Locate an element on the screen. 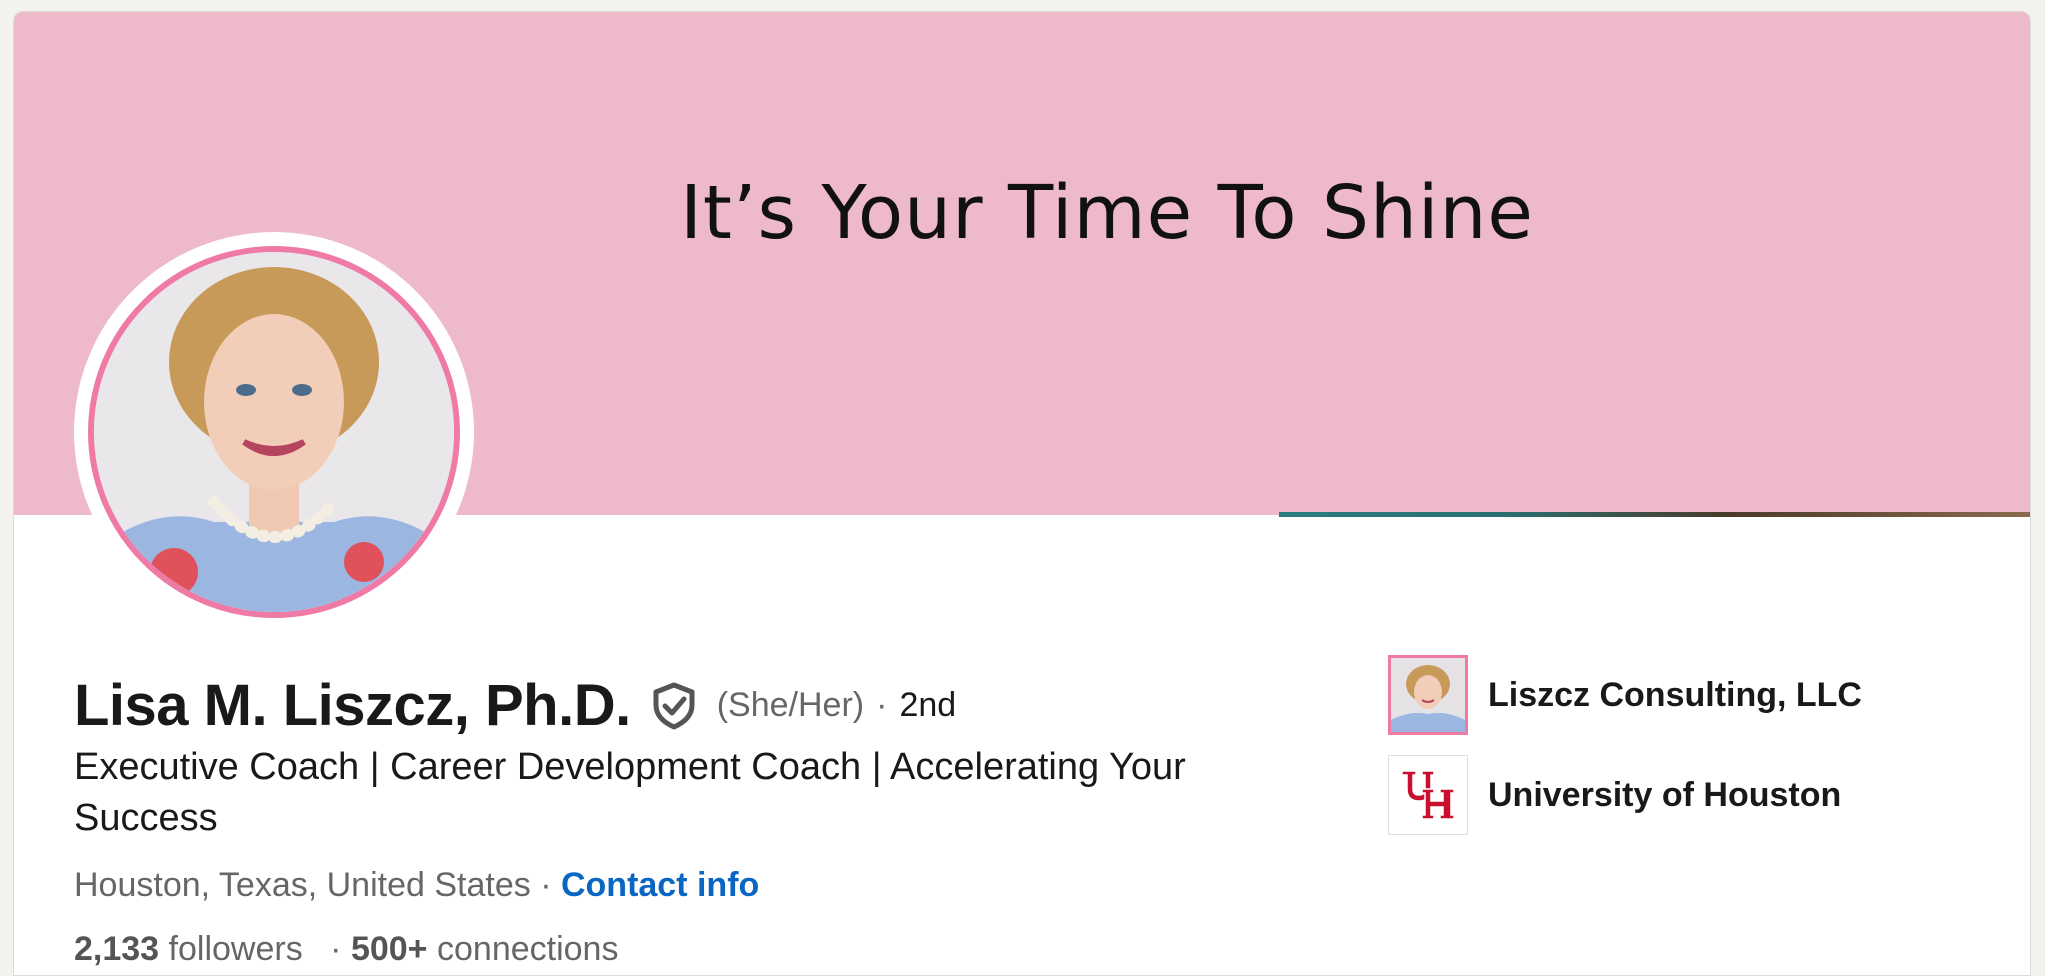 The image size is (2045, 976). university-of-houston-logo-icon is located at coordinates (1428, 795).